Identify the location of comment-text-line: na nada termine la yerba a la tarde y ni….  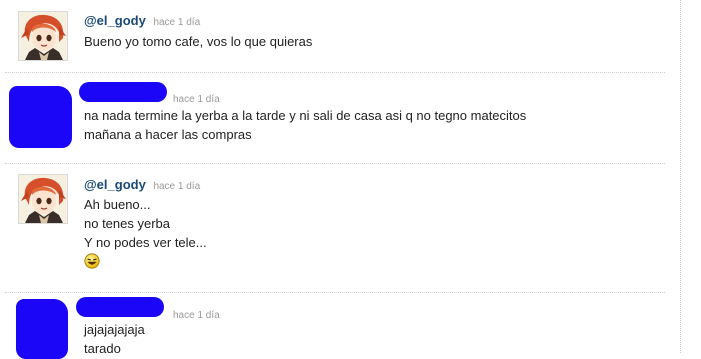
(305, 115).